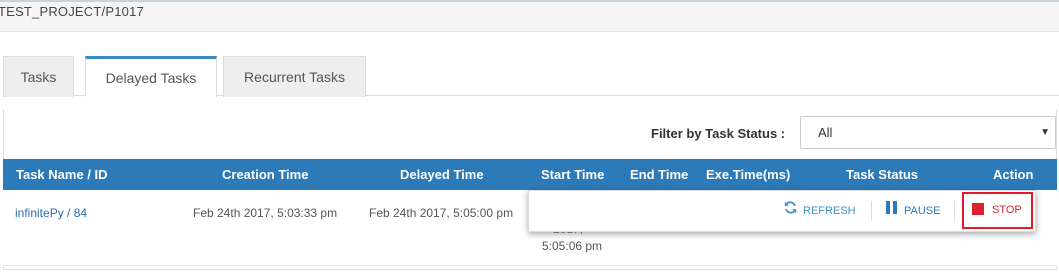  What do you see at coordinates (442, 174) in the screenshot?
I see `header-delayed-time: Delayed Time` at bounding box center [442, 174].